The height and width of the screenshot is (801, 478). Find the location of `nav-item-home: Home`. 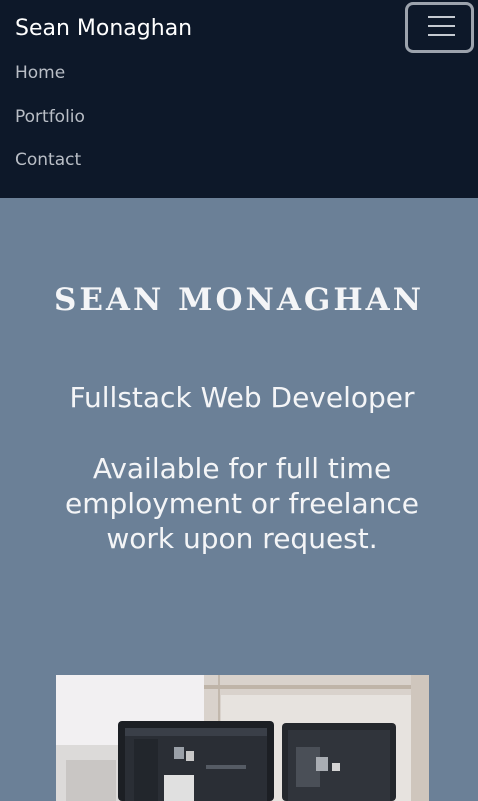

nav-item-home: Home is located at coordinates (50, 80).